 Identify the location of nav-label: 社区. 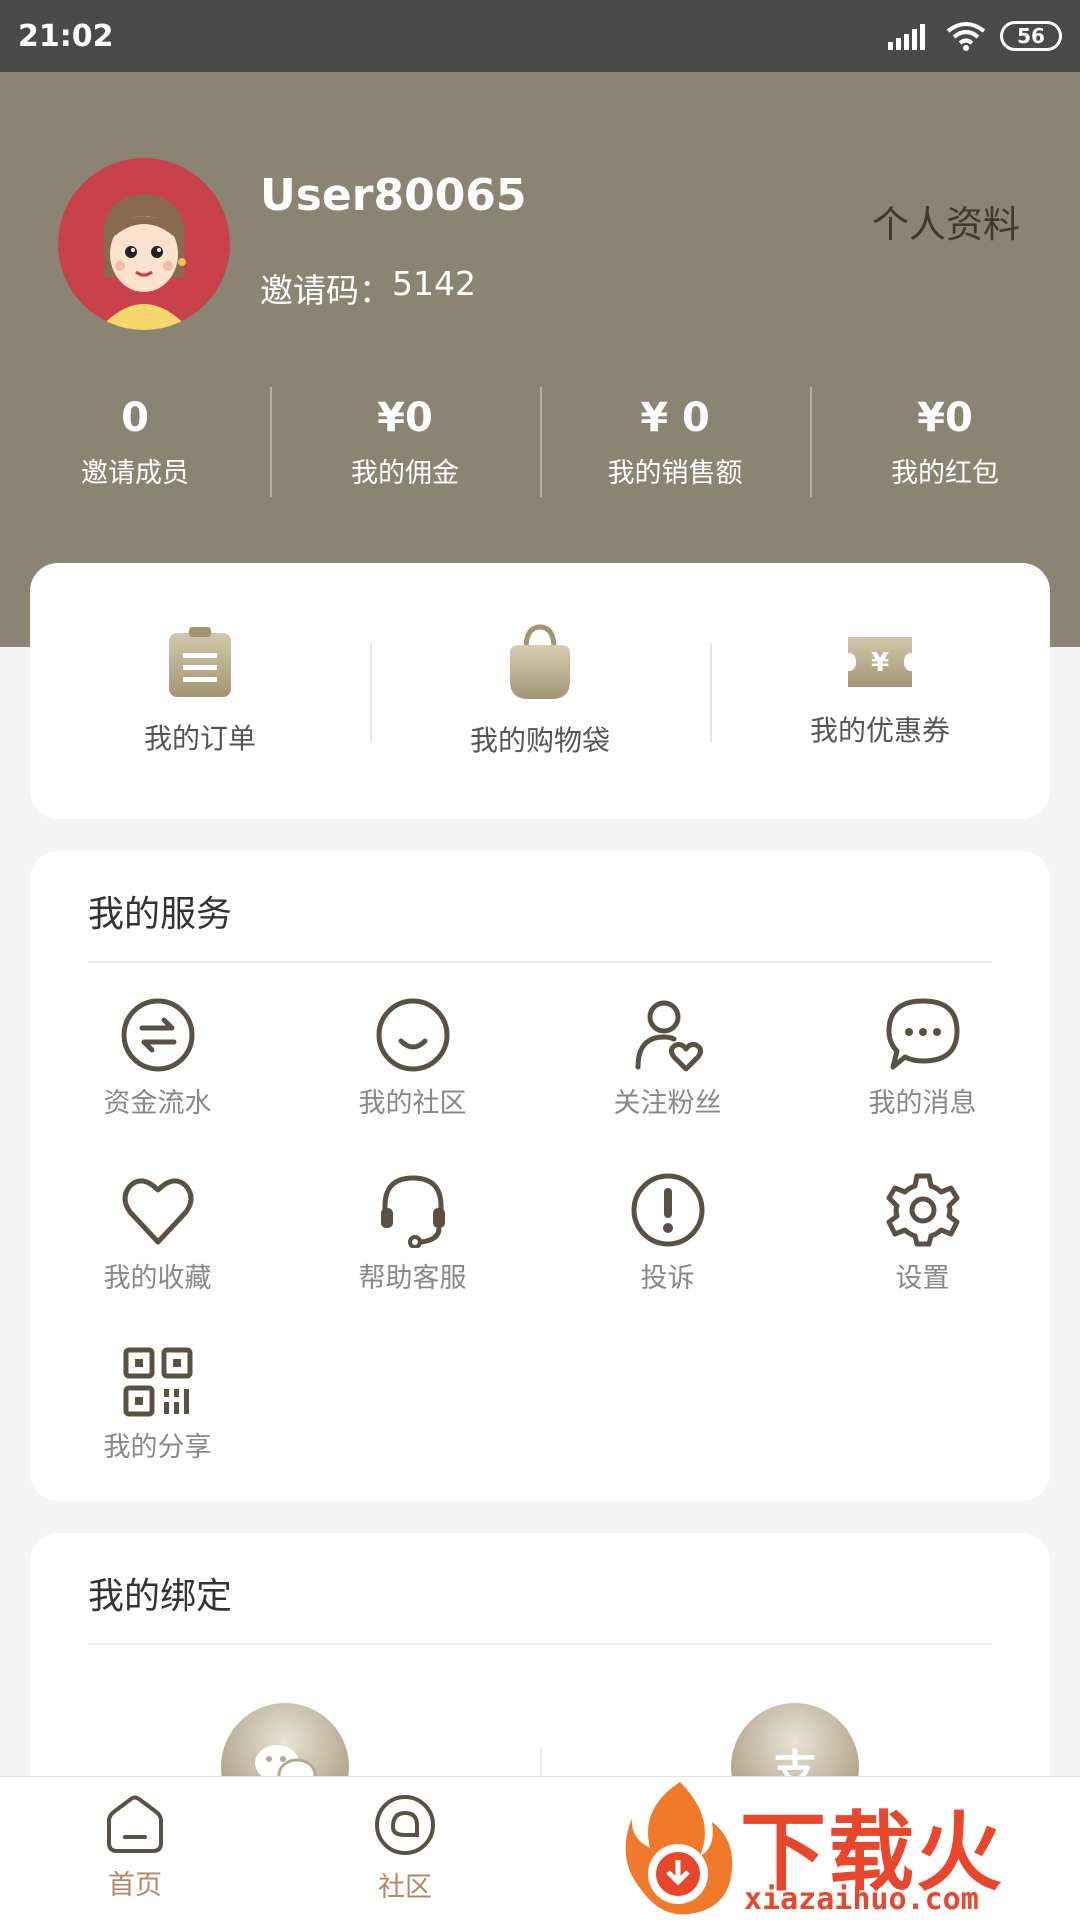
(405, 1887).